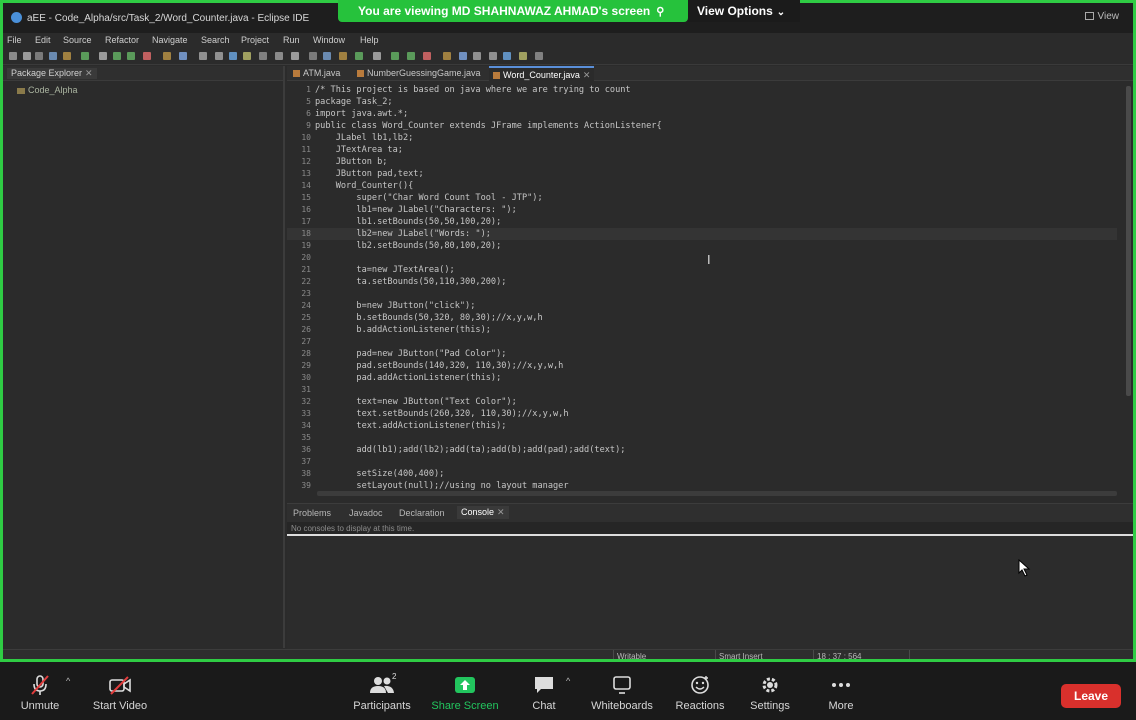  Describe the element at coordinates (422, 513) in the screenshot. I see `tab-declaration: Declaration` at that location.